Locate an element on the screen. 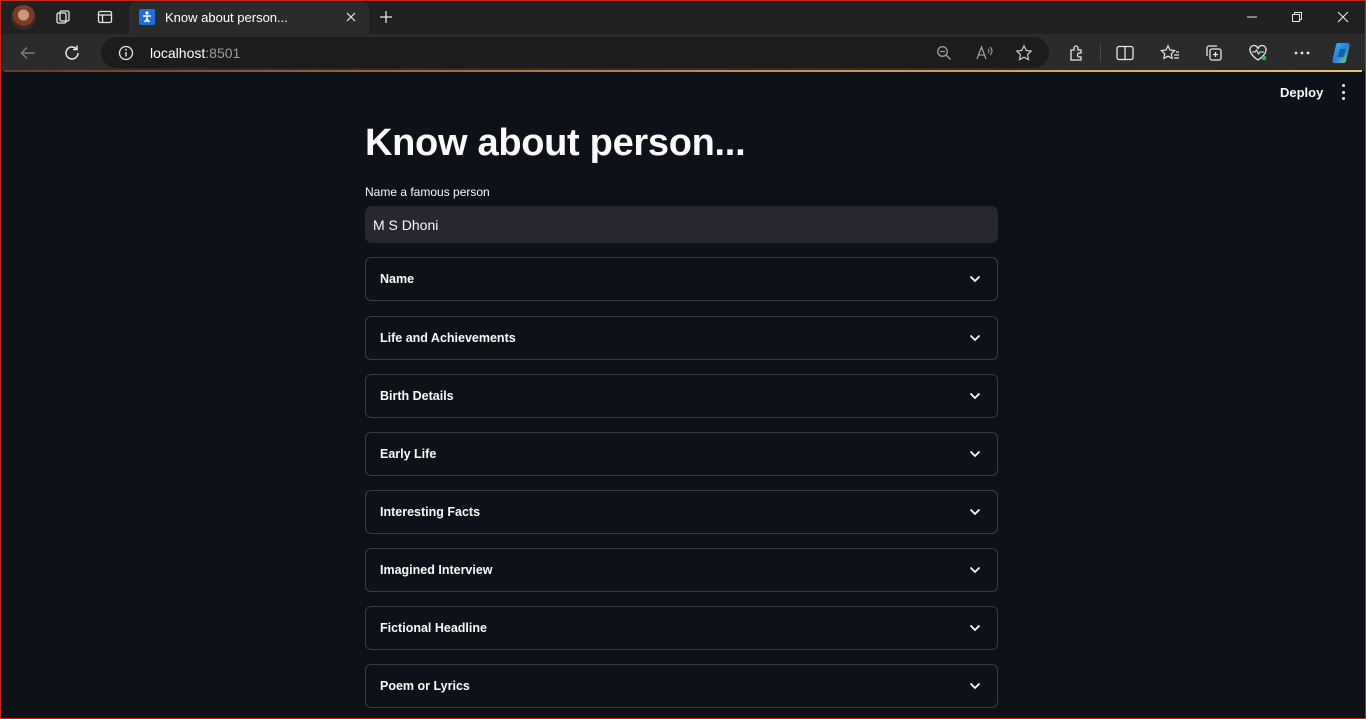  collections-icon is located at coordinates (1214, 53).